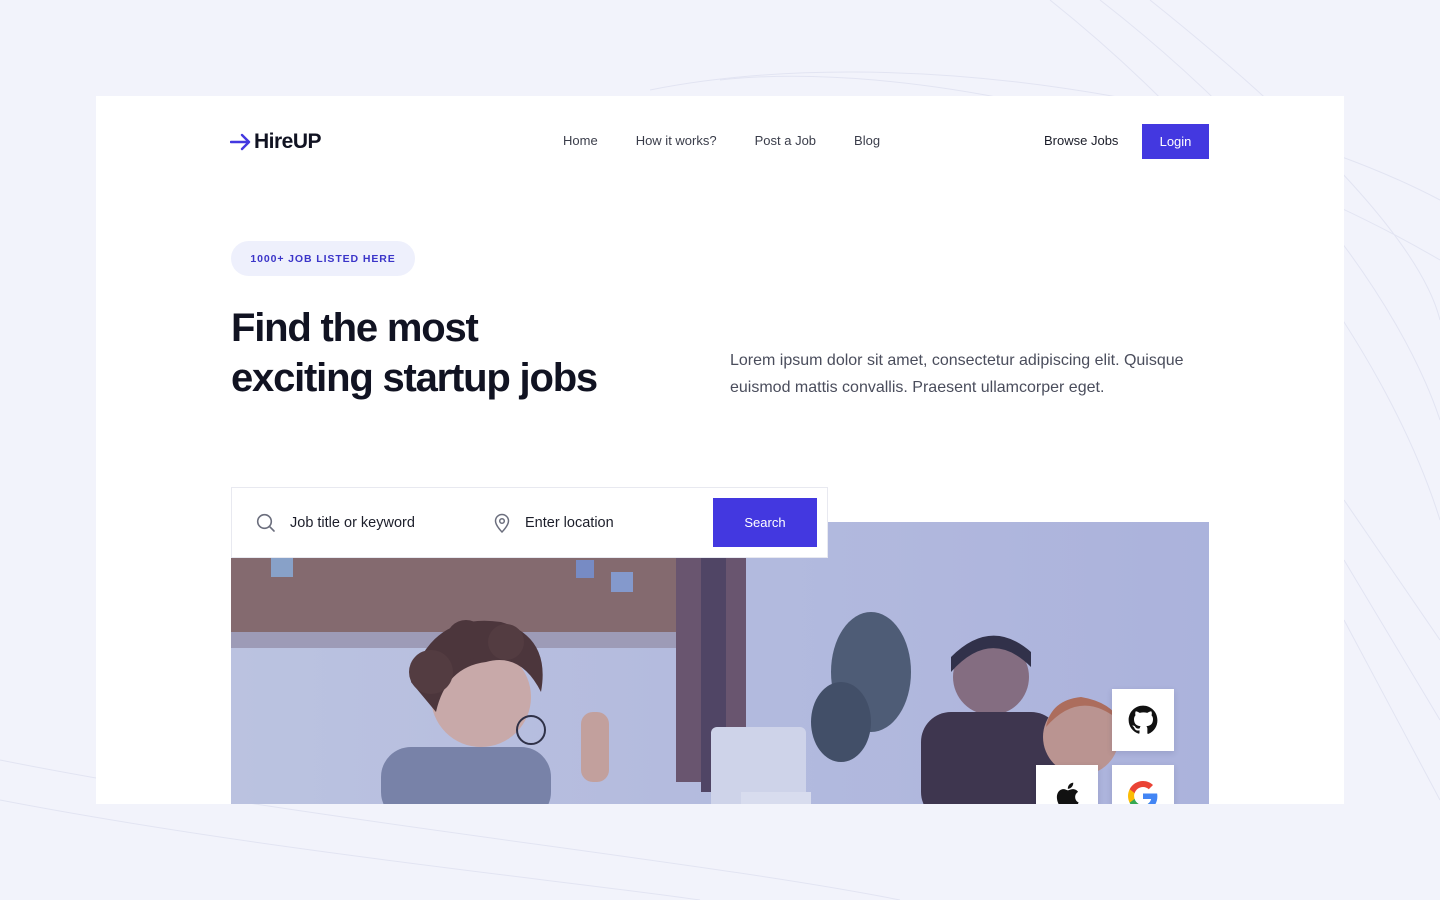 The height and width of the screenshot is (900, 1440). I want to click on job-search-bar: Search, so click(529, 522).